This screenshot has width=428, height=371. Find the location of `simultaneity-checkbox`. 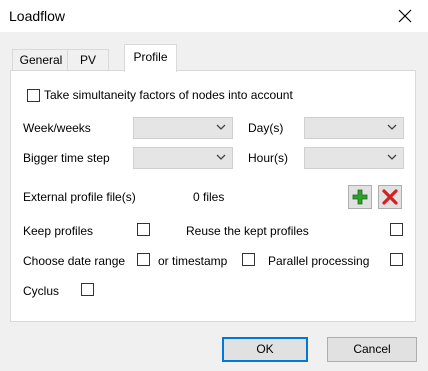

simultaneity-checkbox is located at coordinates (33, 95).